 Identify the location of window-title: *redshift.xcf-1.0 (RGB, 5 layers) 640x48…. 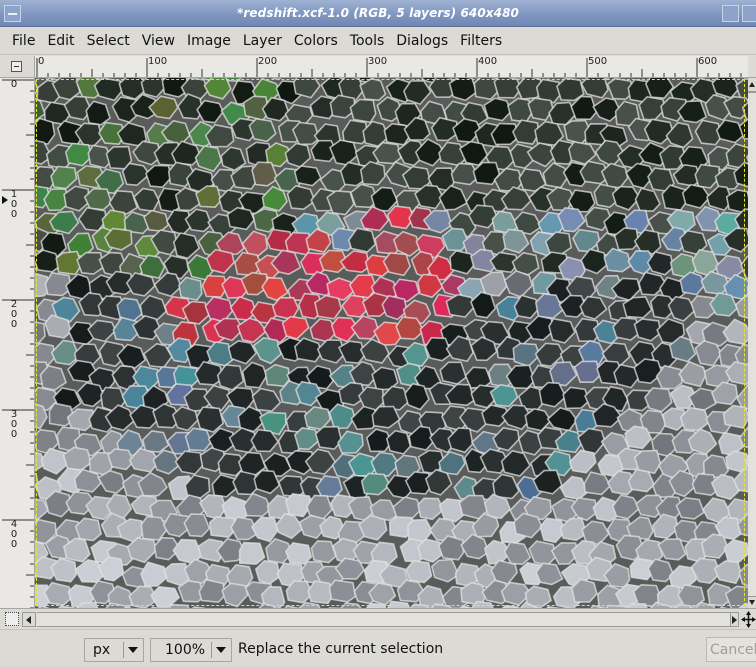
(378, 13).